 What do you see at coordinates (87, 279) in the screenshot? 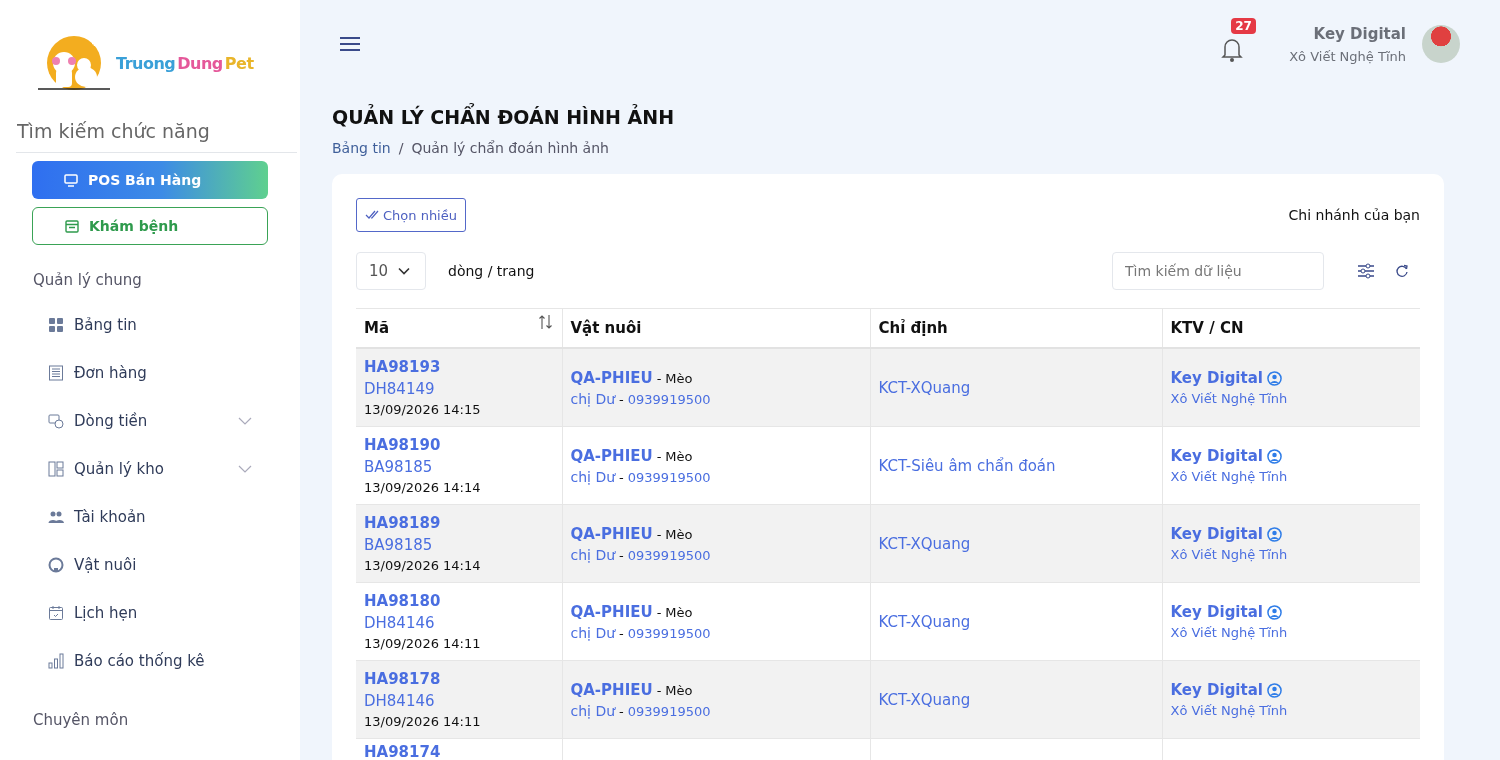
I see `sidebar-section-title: Quản lý chung` at bounding box center [87, 279].